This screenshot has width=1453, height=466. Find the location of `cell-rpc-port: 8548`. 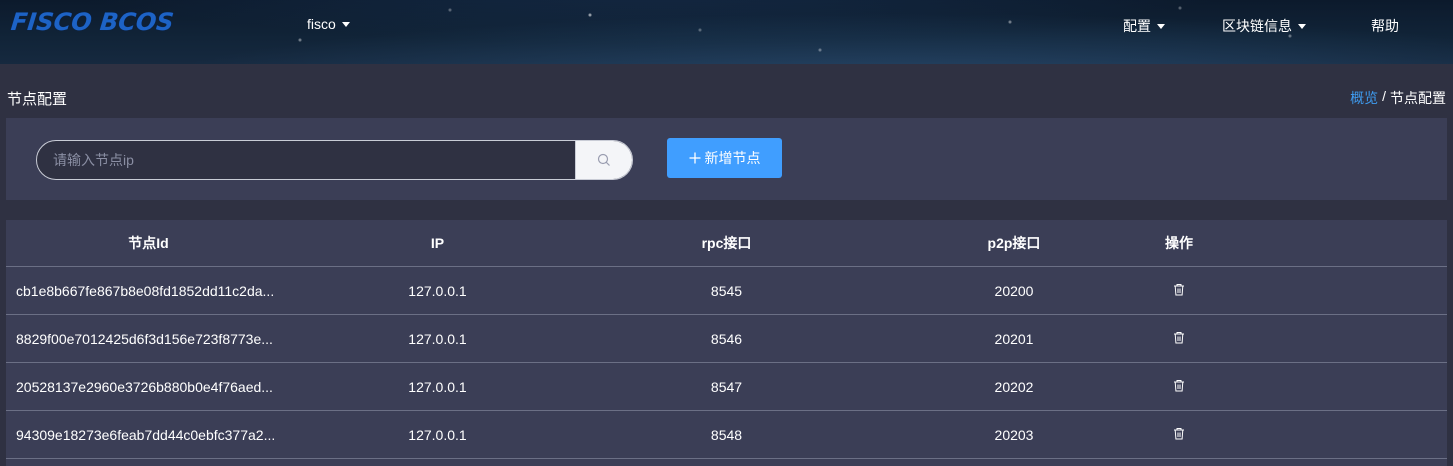

cell-rpc-port: 8548 is located at coordinates (726, 434).